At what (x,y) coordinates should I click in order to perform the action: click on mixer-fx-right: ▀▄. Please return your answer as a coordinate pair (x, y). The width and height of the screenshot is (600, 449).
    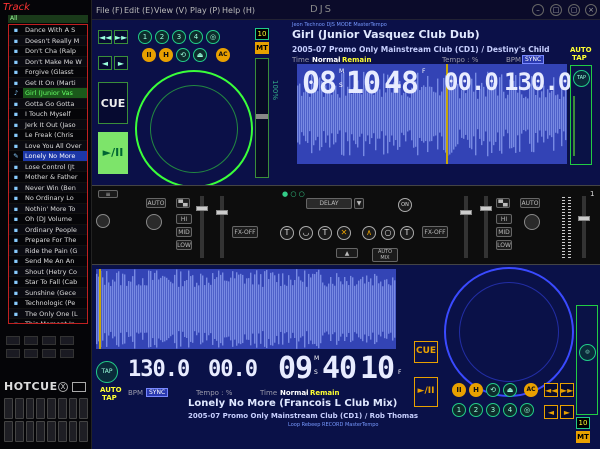
    Looking at the image, I should click on (503, 203).